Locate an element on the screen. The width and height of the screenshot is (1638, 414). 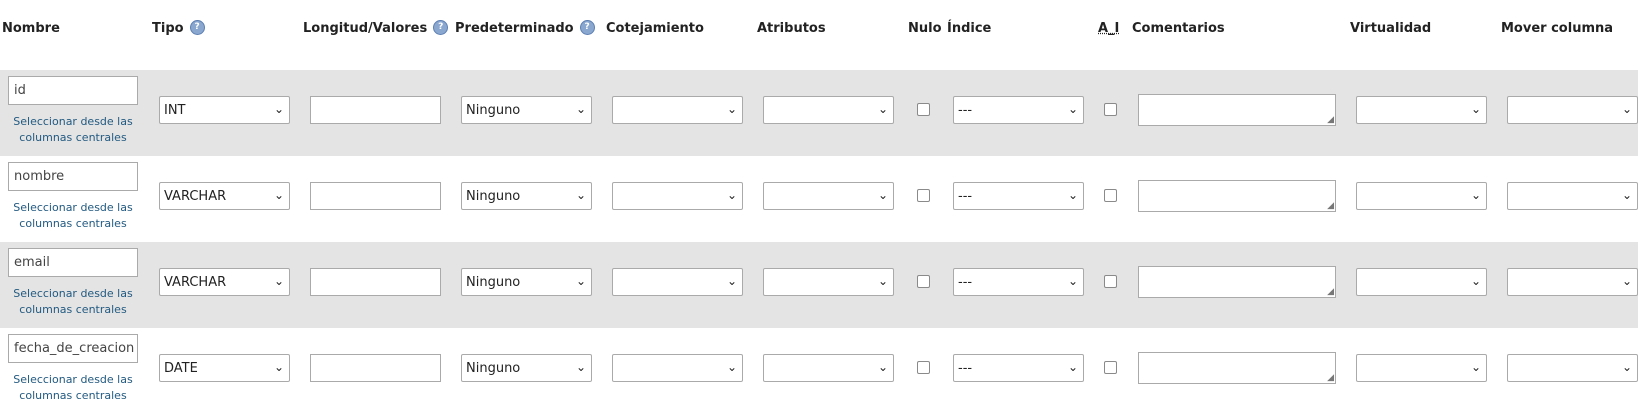
header-nulo: Nulo is located at coordinates (925, 28).